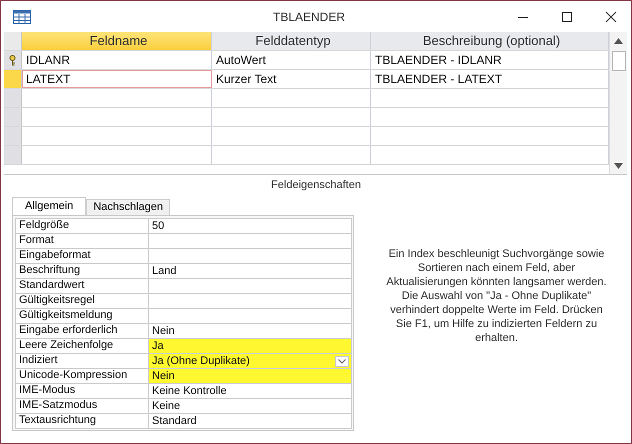 This screenshot has height=444, width=632. What do you see at coordinates (82, 226) in the screenshot?
I see `property-label: Feldgröße` at bounding box center [82, 226].